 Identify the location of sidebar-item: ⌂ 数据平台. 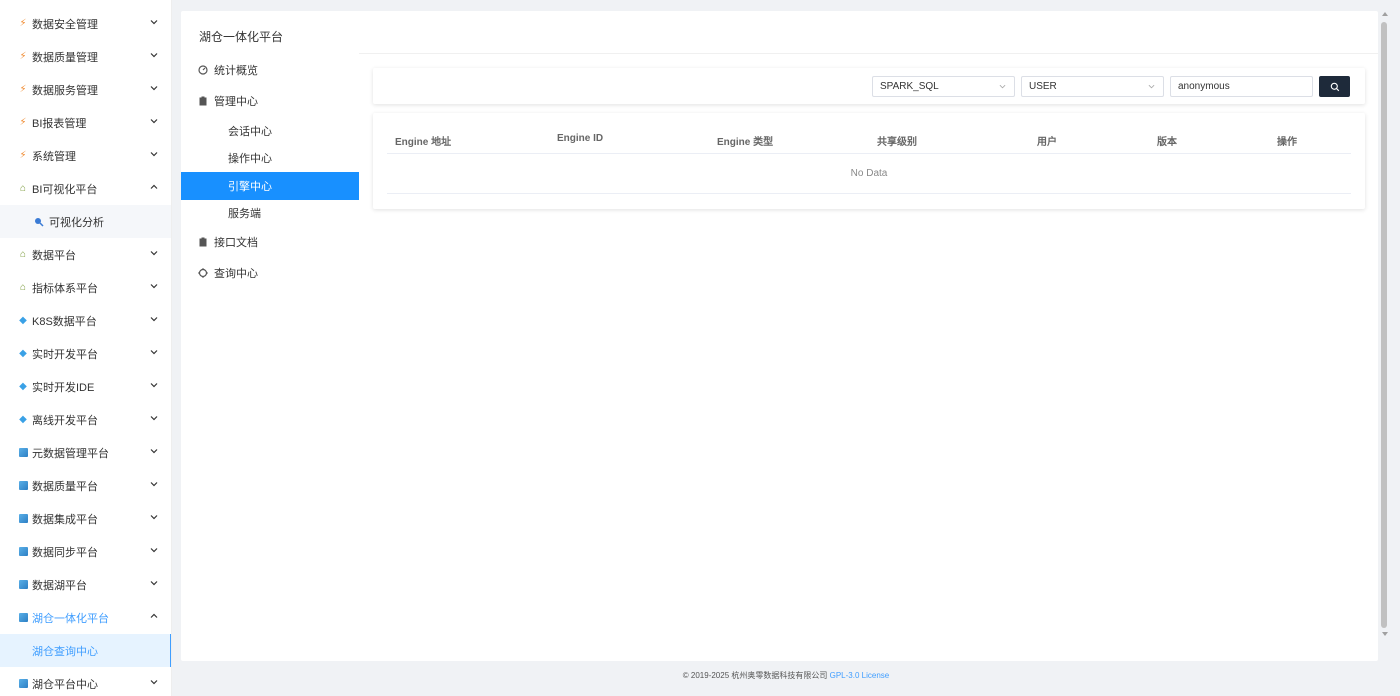
(85, 254).